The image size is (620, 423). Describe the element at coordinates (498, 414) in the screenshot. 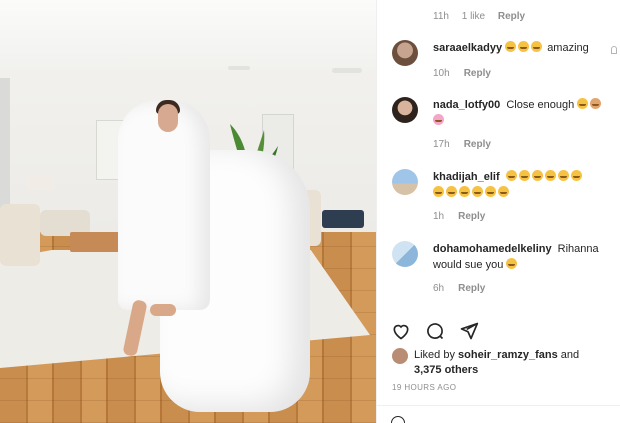

I see `add-comment-bar` at that location.